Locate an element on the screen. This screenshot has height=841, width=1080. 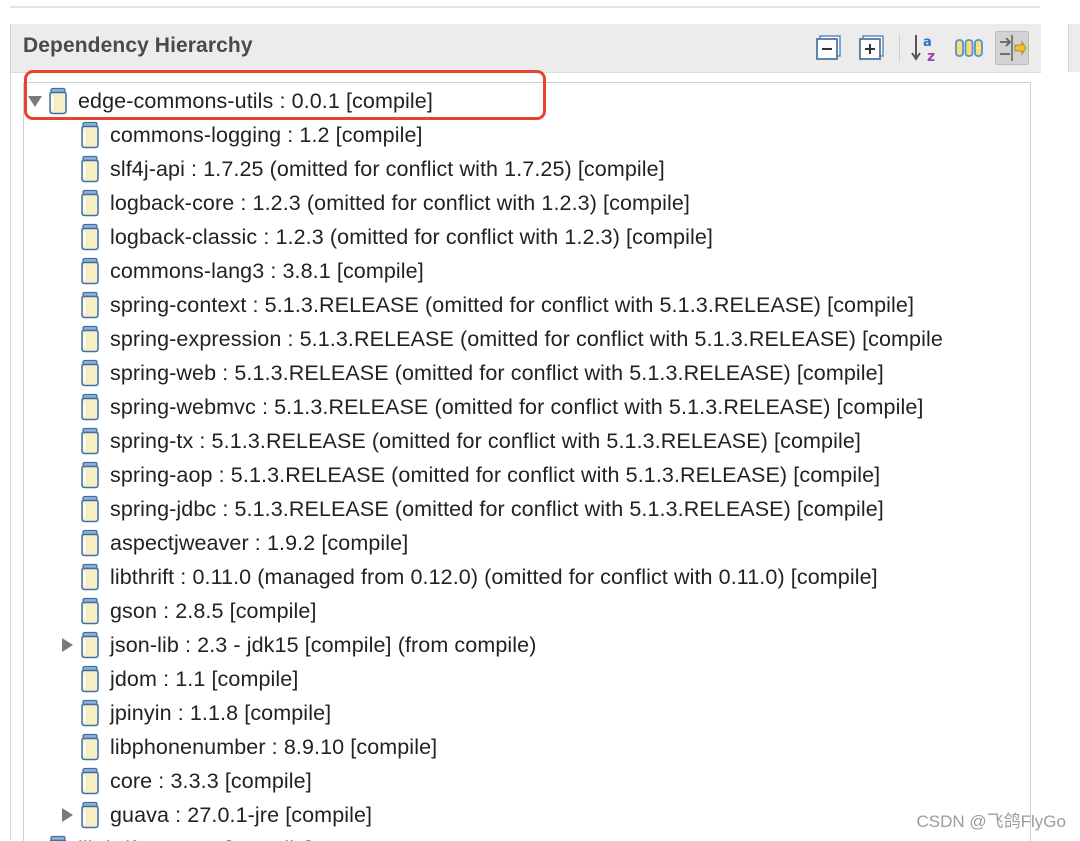
dependency-label: guava : 27.0.1-jre [compile] is located at coordinates (241, 815).